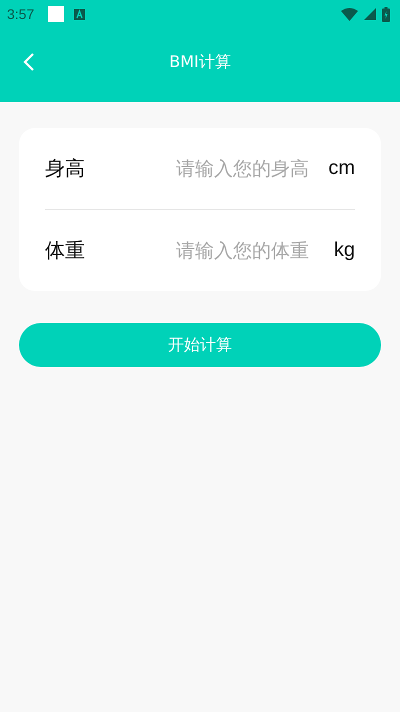 Image resolution: width=400 pixels, height=712 pixels. Describe the element at coordinates (386, 14) in the screenshot. I see `battery-icon` at that location.